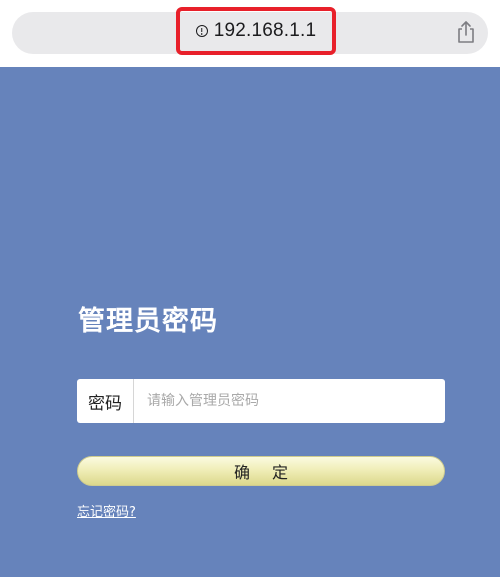 The image size is (500, 577). I want to click on url-highlight: 192.168.1.1, so click(256, 31).